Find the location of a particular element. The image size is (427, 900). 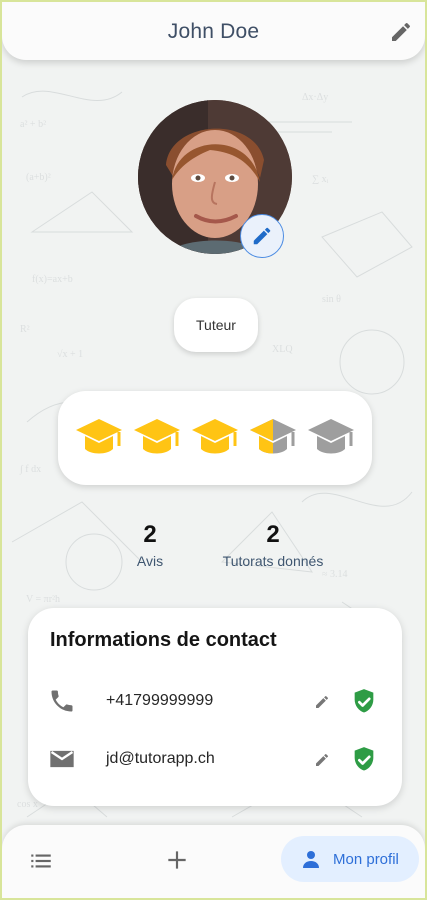

role-badge: Tuteur is located at coordinates (216, 325).